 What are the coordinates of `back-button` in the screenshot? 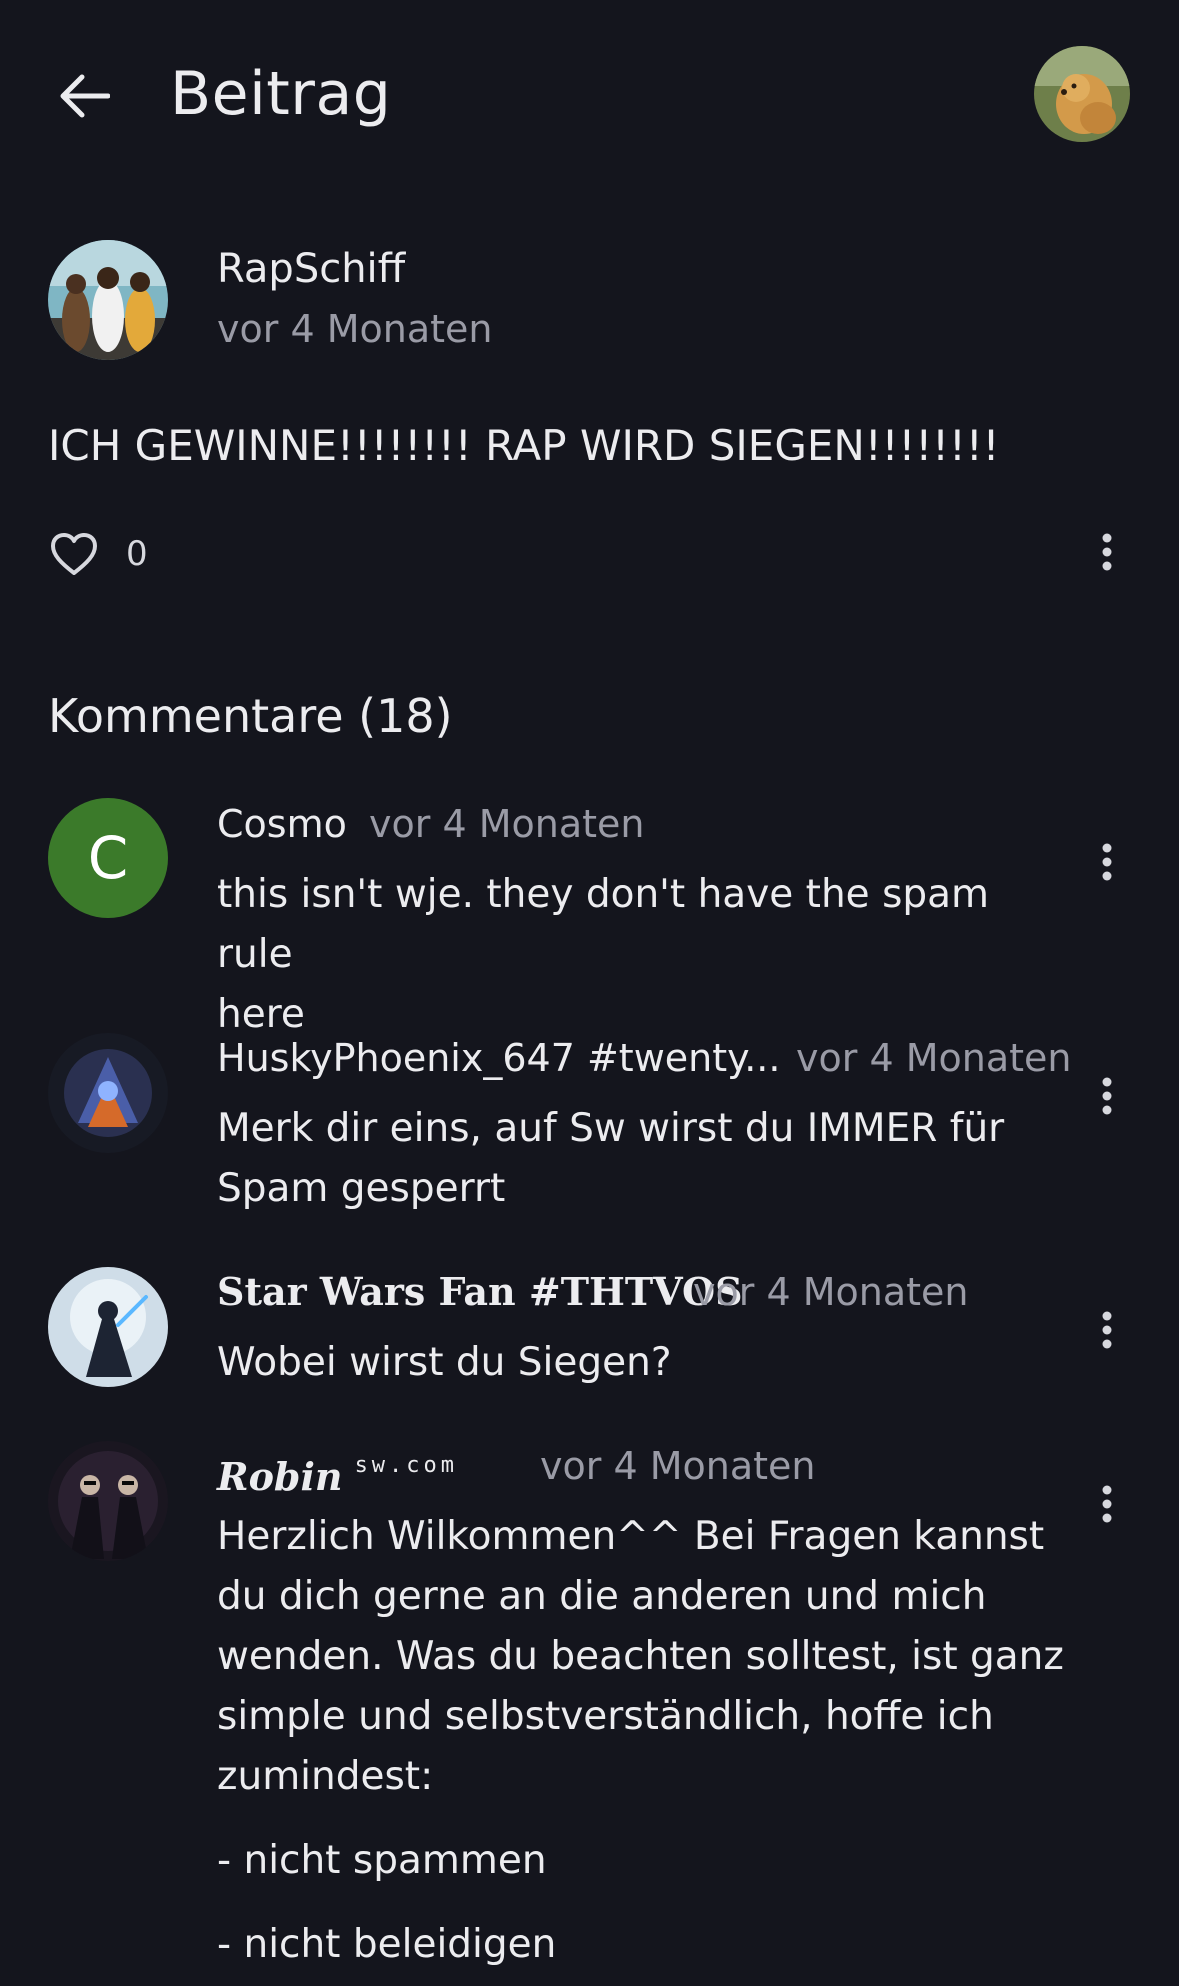 It's located at (84, 96).